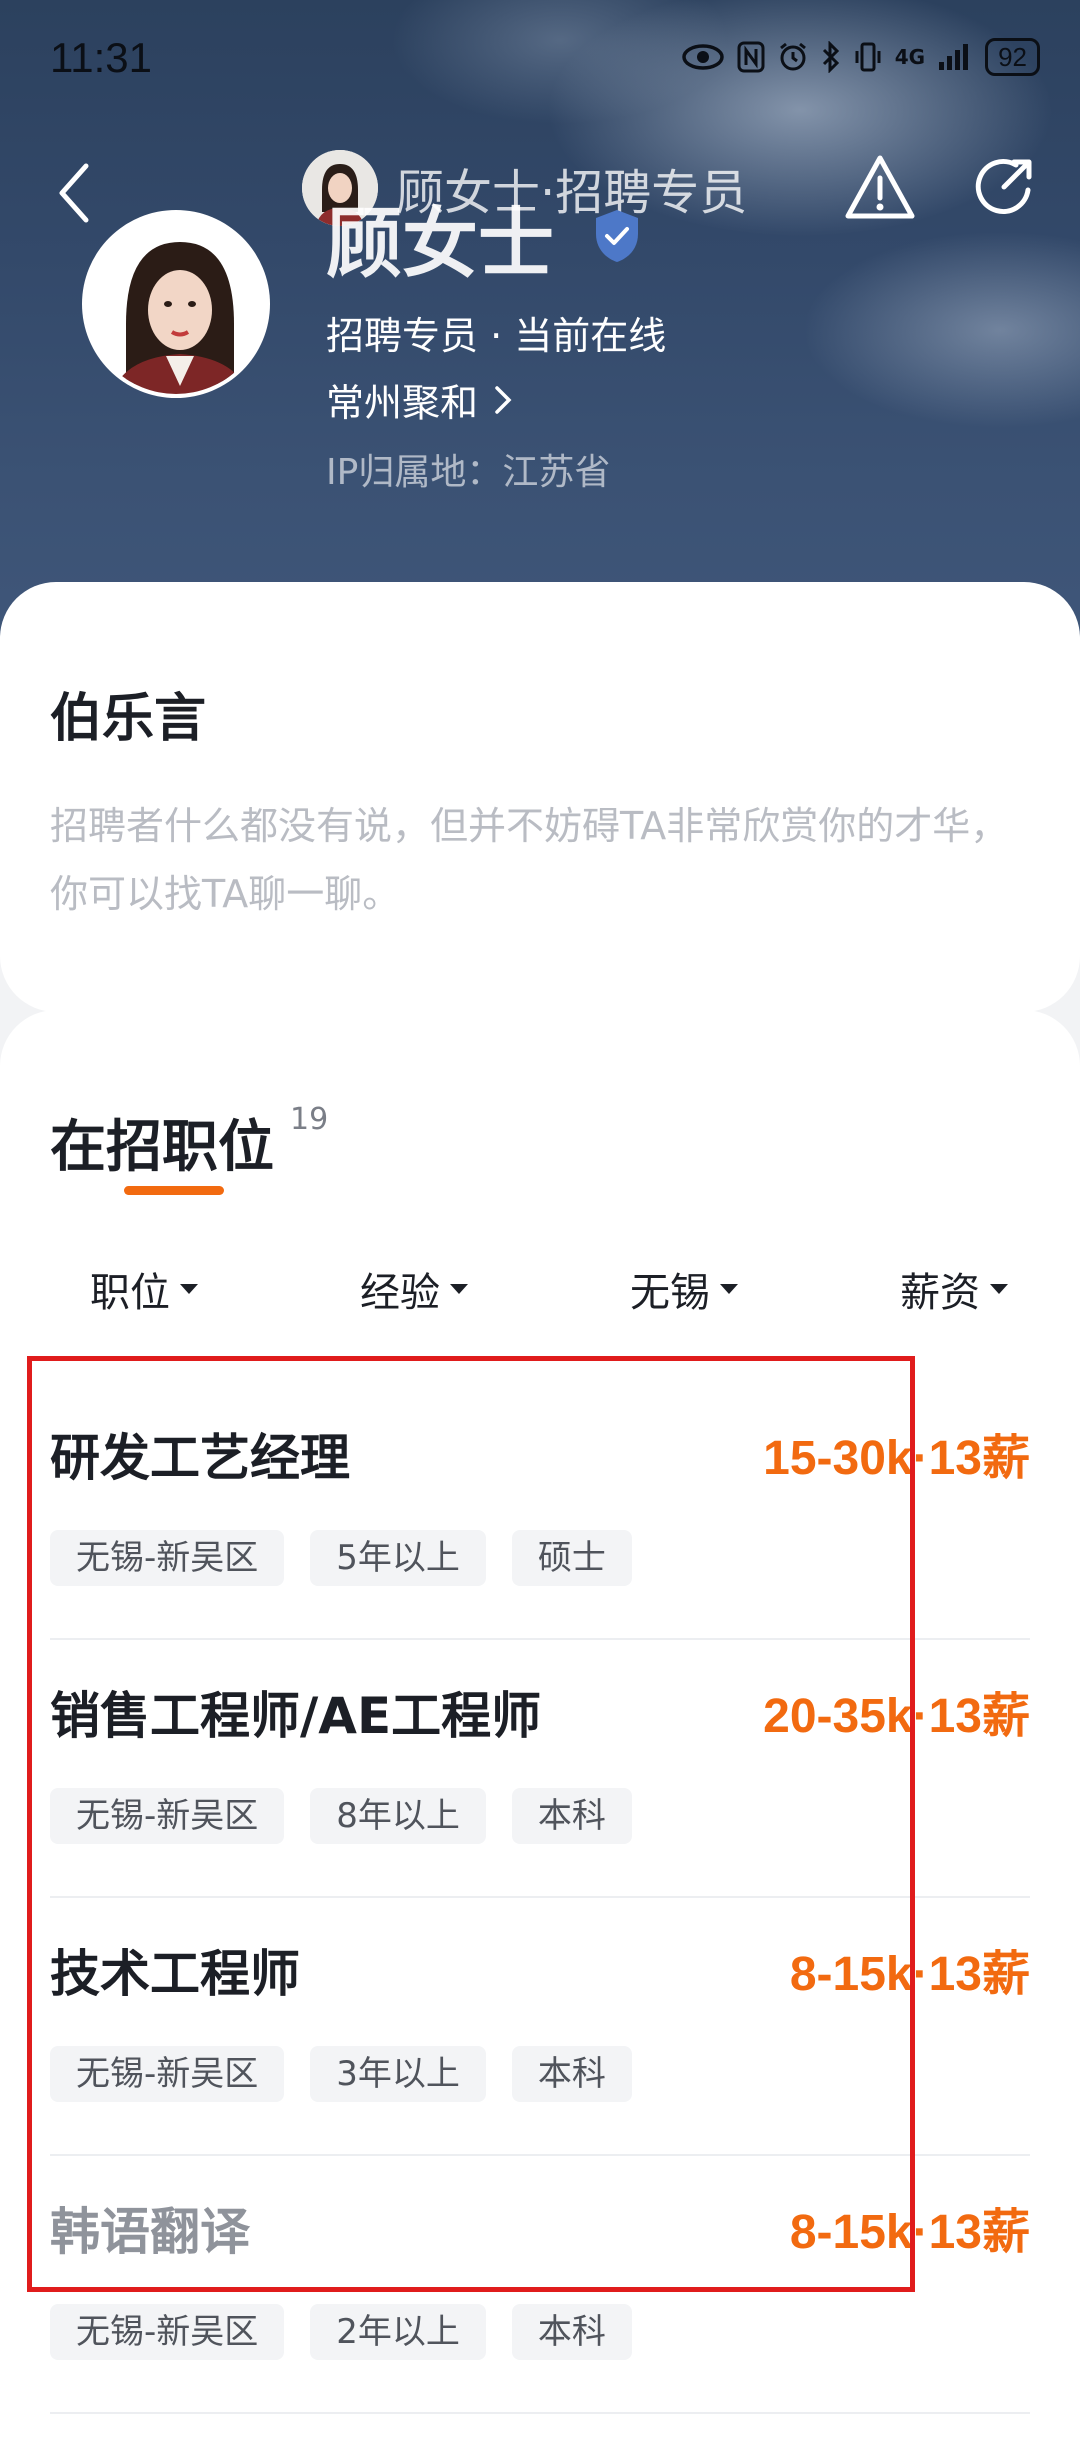  Describe the element at coordinates (529, 860) in the screenshot. I see `intro-text: 招聘者什么都没有说，但并不妨碍TA非常欣赏你的才华，你可以找TA聊一聊。` at that location.